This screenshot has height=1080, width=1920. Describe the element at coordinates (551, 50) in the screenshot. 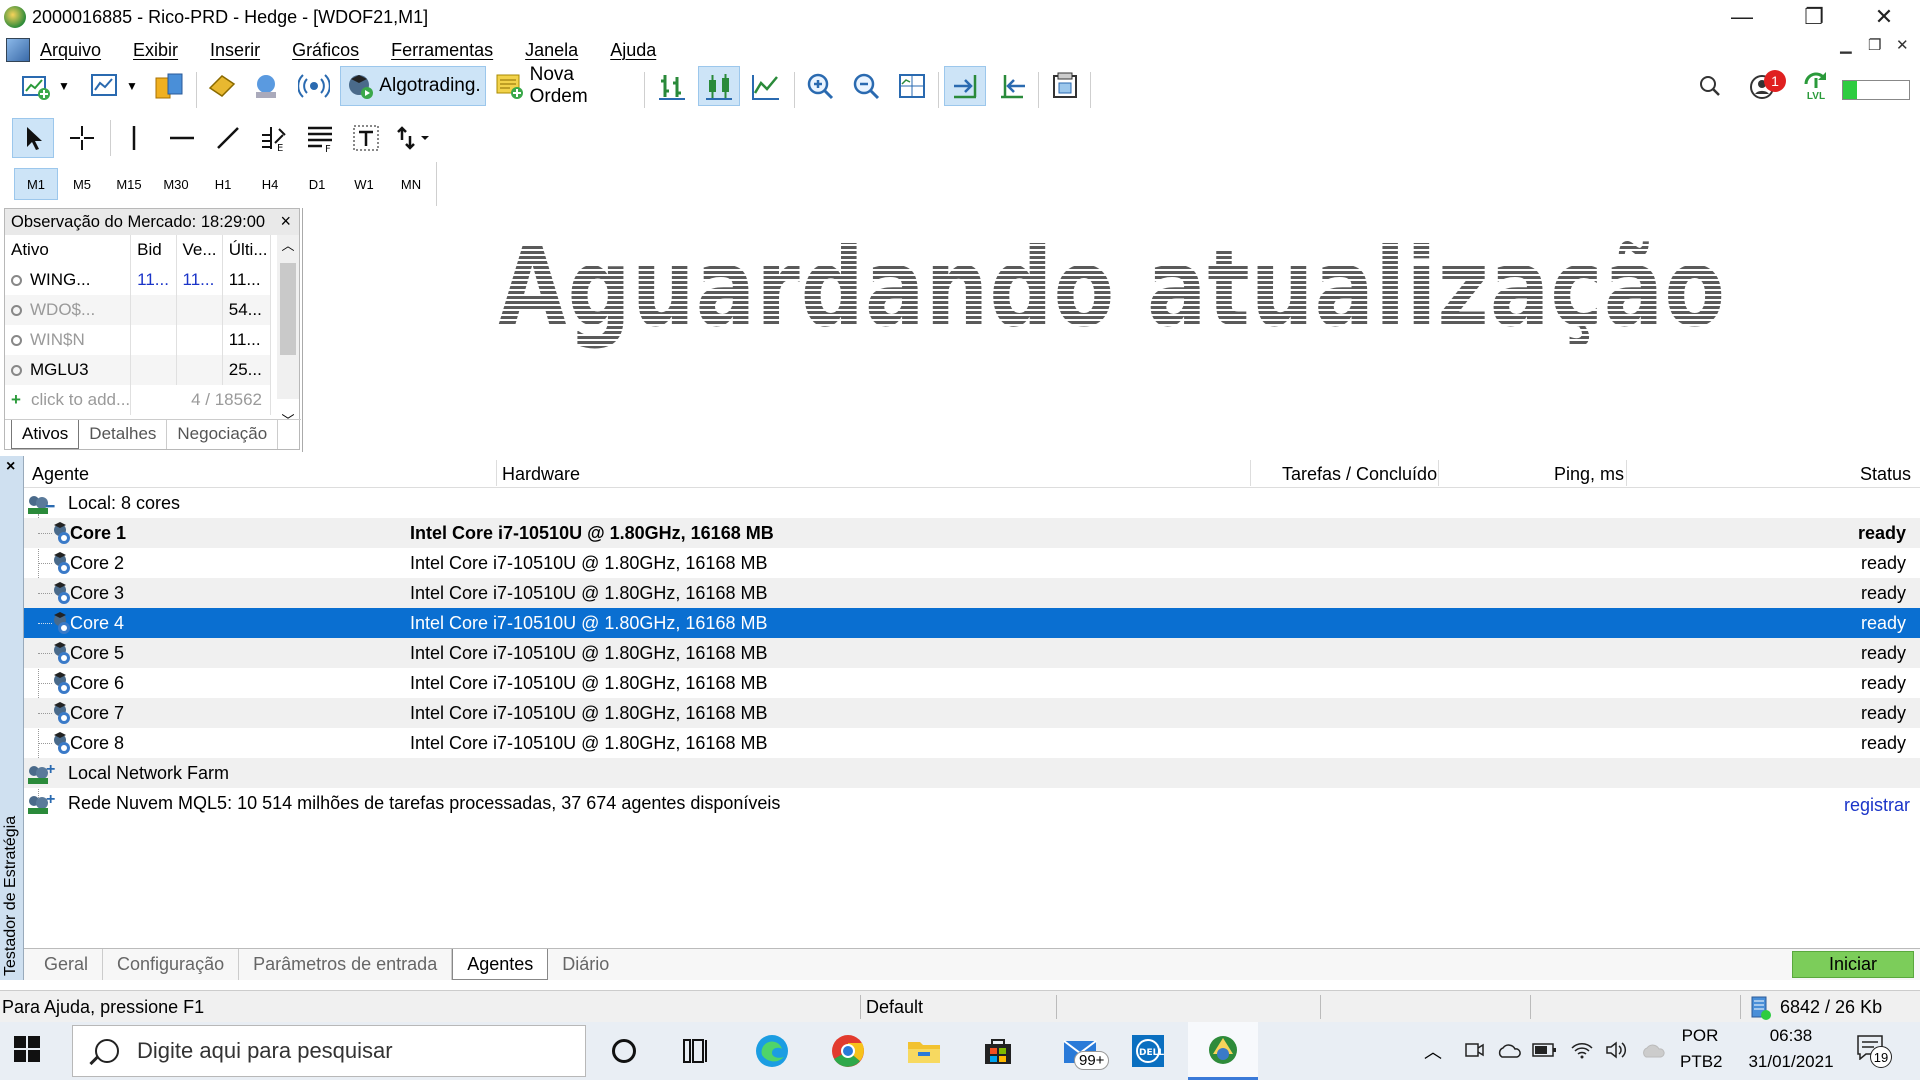

I see `menu-janela: Janela` at that location.